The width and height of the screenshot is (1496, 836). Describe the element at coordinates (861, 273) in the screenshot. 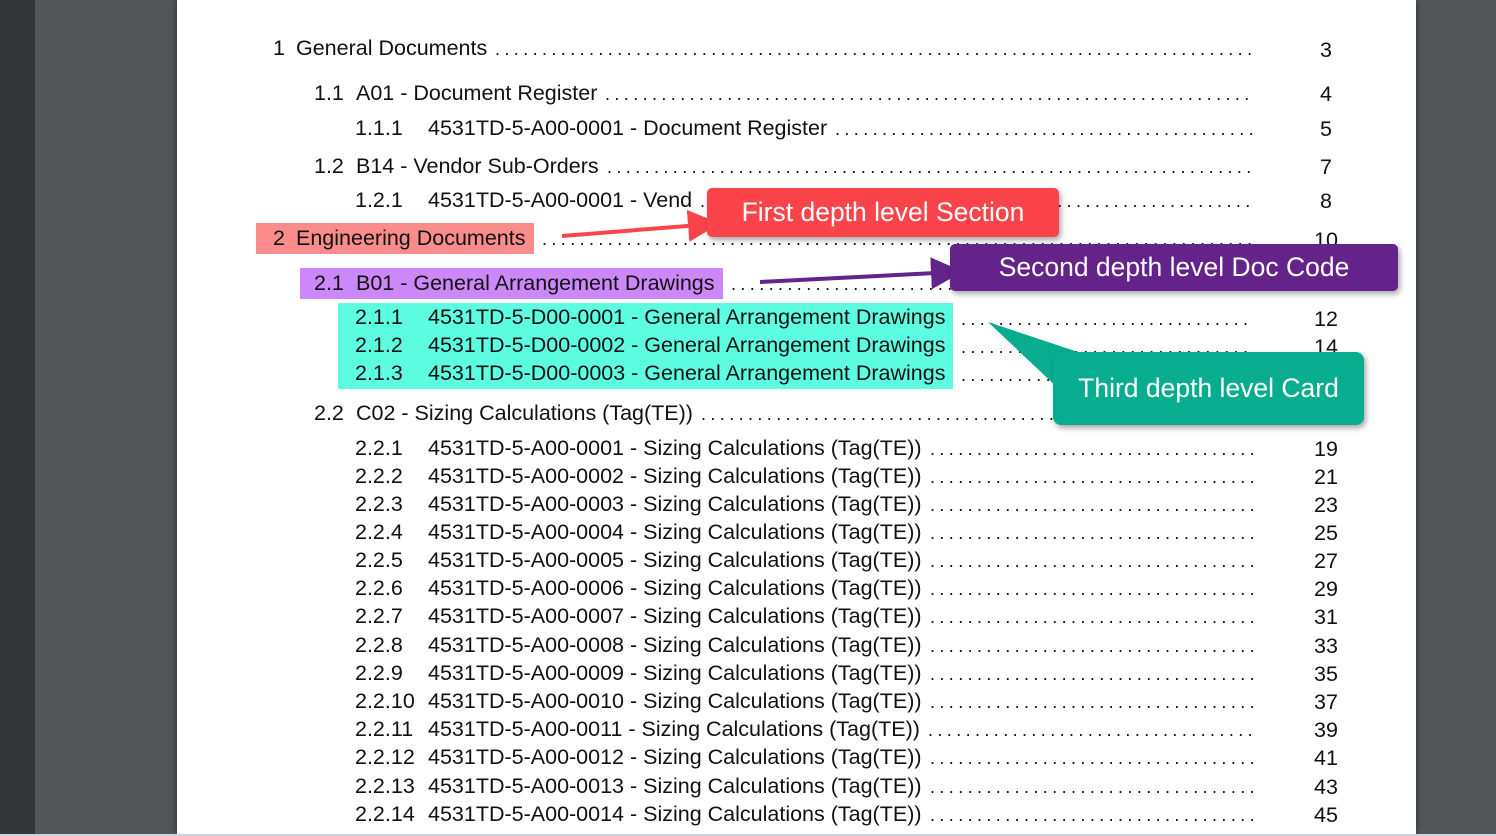

I see `doccode-callout-arrow` at that location.